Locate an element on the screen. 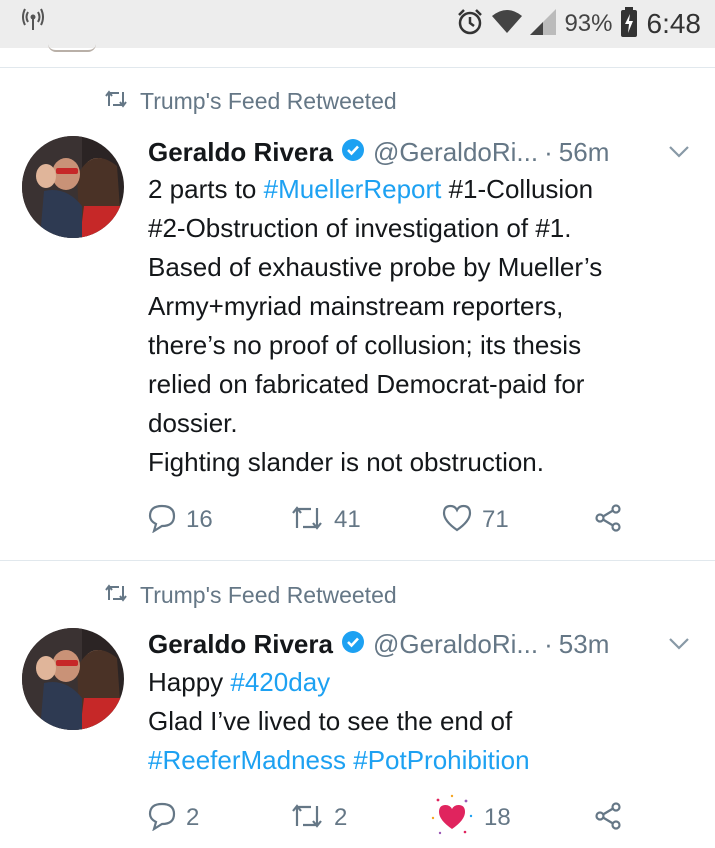 The width and height of the screenshot is (715, 848). hashtag-link: #ReeferMadness is located at coordinates (247, 760).